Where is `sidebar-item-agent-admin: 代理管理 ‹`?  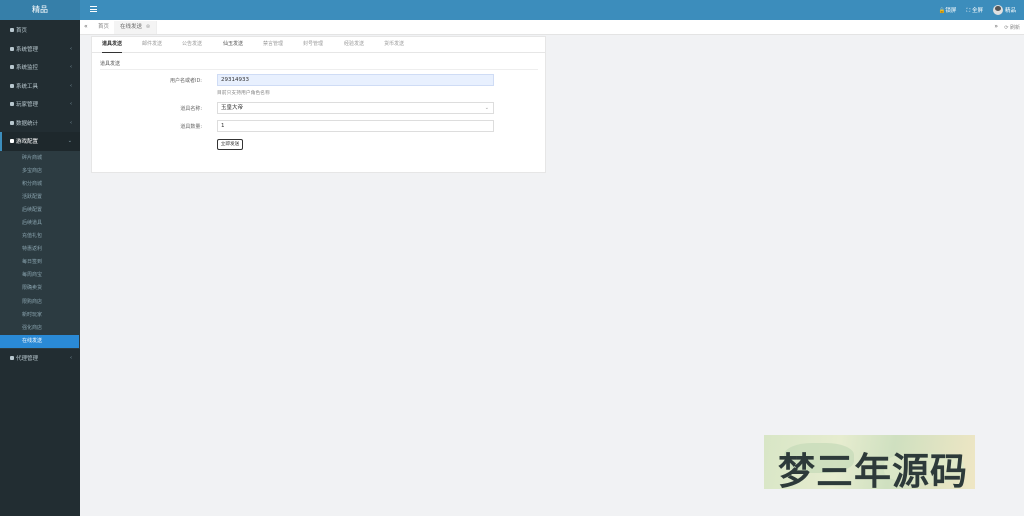 sidebar-item-agent-admin: 代理管理 ‹ is located at coordinates (40, 358).